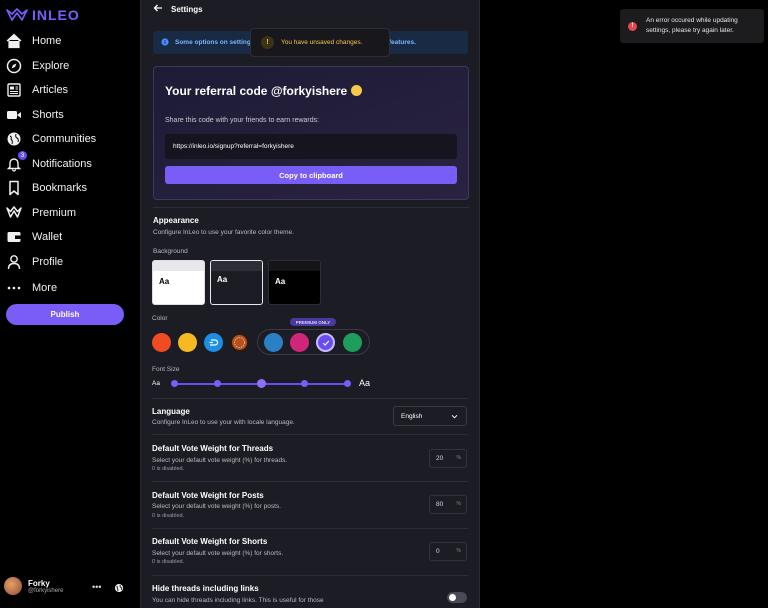 This screenshot has height=608, width=768. I want to click on sidebar-item-notifications: 3 Notifications, so click(49, 163).